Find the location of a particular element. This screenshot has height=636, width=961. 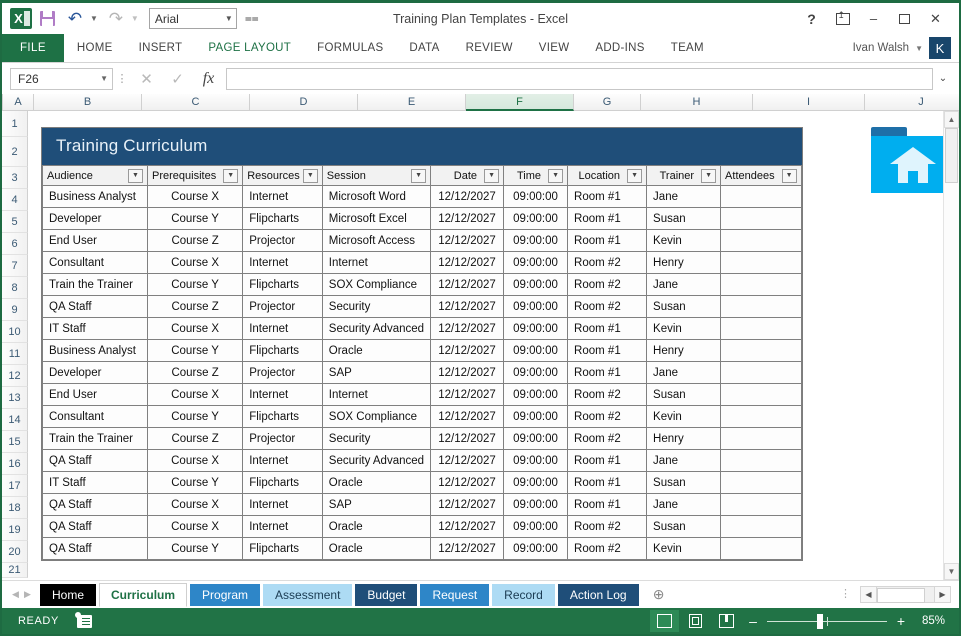

minimize-button: – is located at coordinates (873, 19).